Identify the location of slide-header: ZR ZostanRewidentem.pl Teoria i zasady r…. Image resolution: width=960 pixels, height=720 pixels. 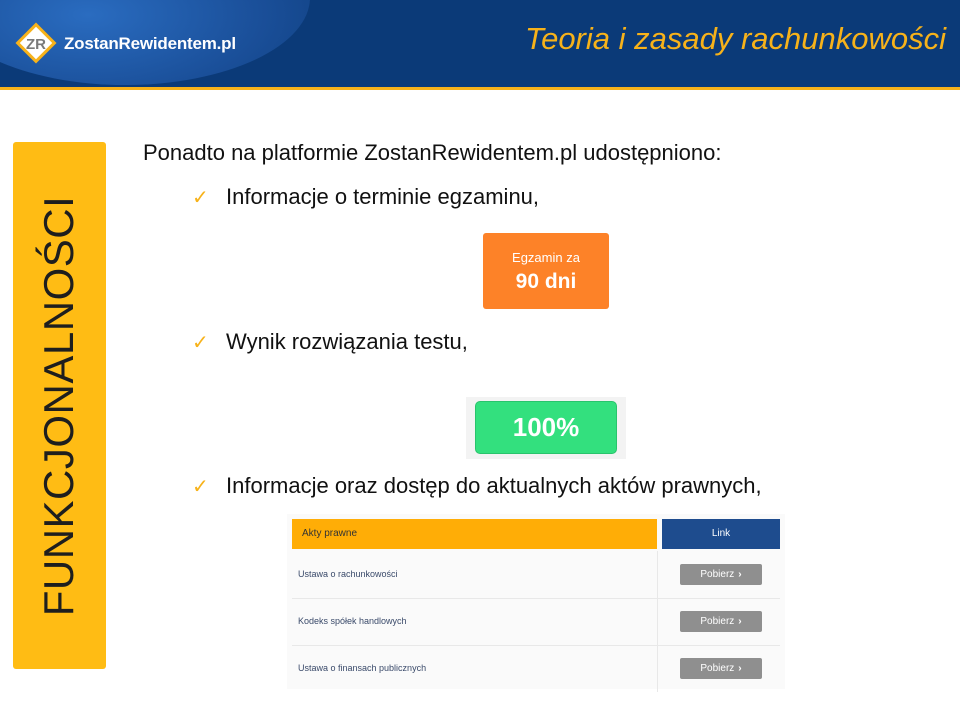
(480, 43).